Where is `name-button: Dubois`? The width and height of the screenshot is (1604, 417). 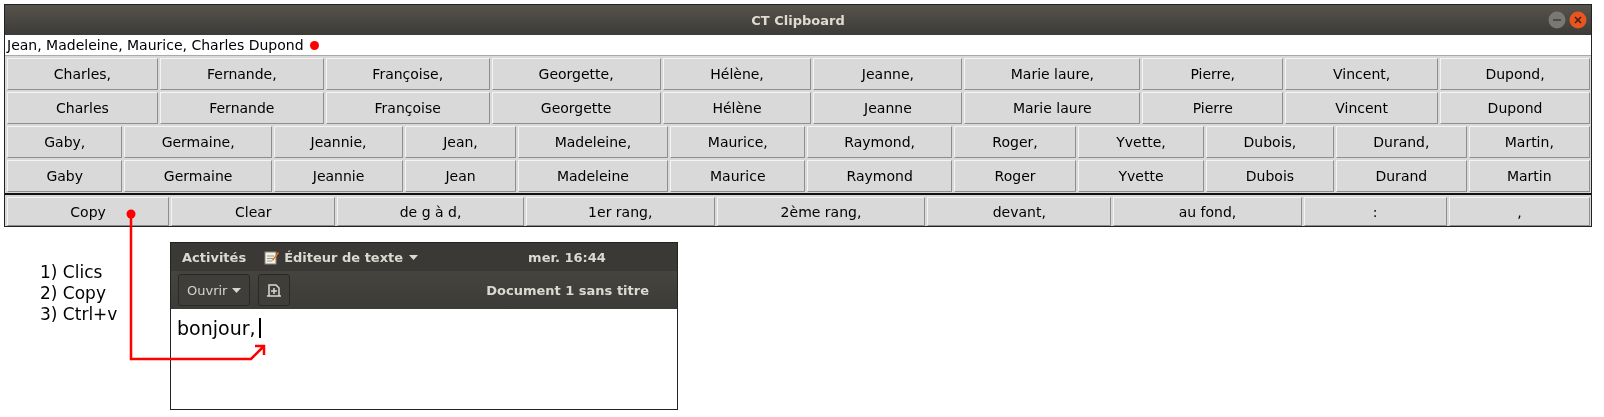 name-button: Dubois is located at coordinates (1270, 176).